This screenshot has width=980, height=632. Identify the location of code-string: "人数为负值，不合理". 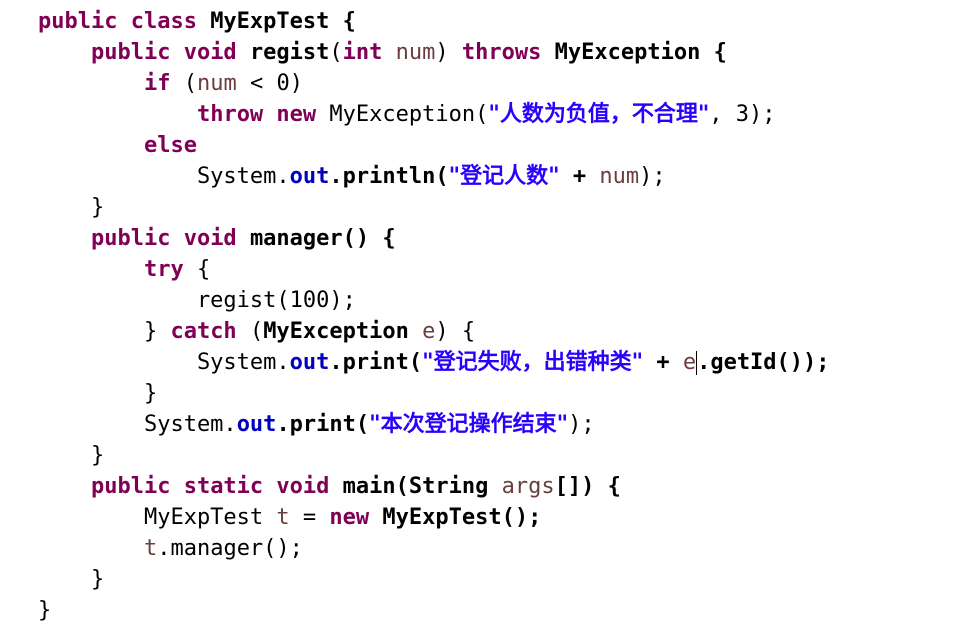
(599, 114).